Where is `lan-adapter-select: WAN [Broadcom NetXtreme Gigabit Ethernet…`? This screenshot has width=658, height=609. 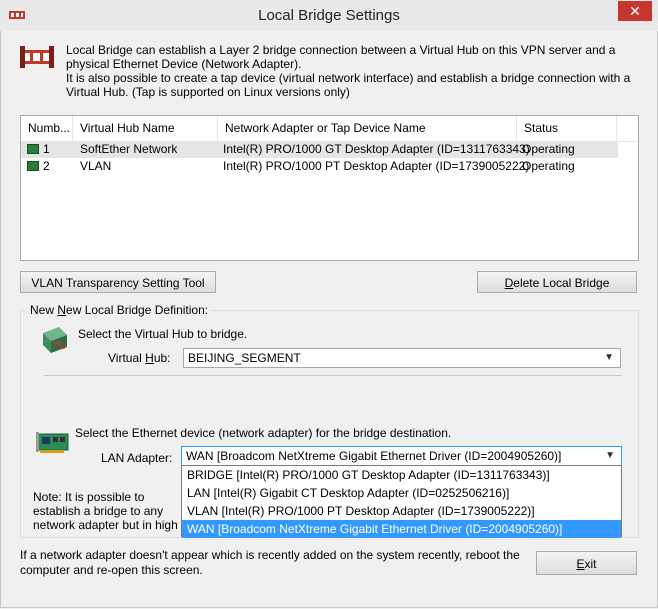 lan-adapter-select: WAN [Broadcom NetXtreme Gigabit Ethernet… is located at coordinates (401, 456).